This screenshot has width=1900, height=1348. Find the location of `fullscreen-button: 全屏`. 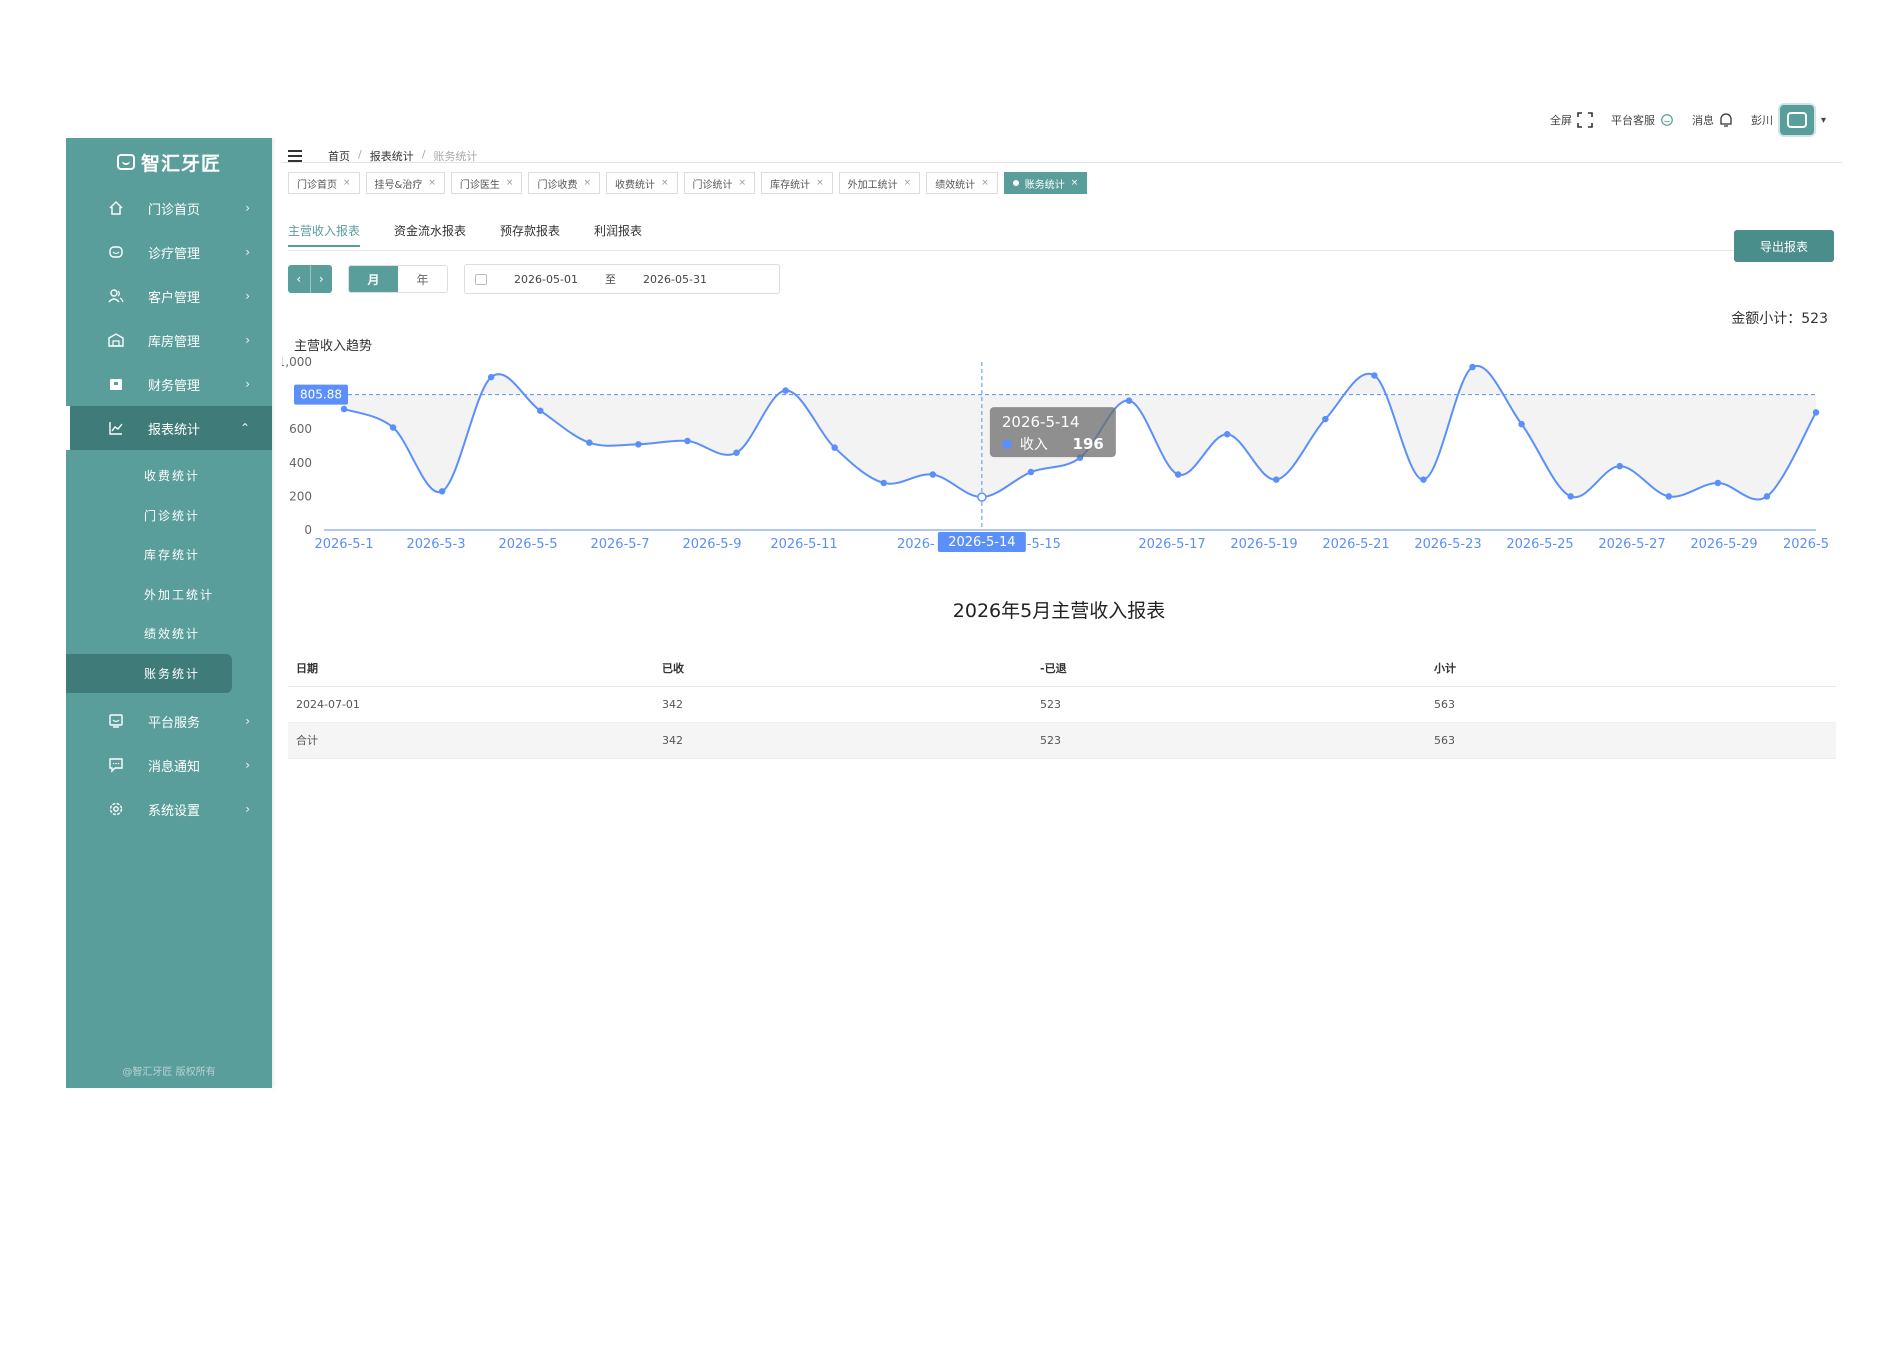

fullscreen-button: 全屏 is located at coordinates (1571, 120).